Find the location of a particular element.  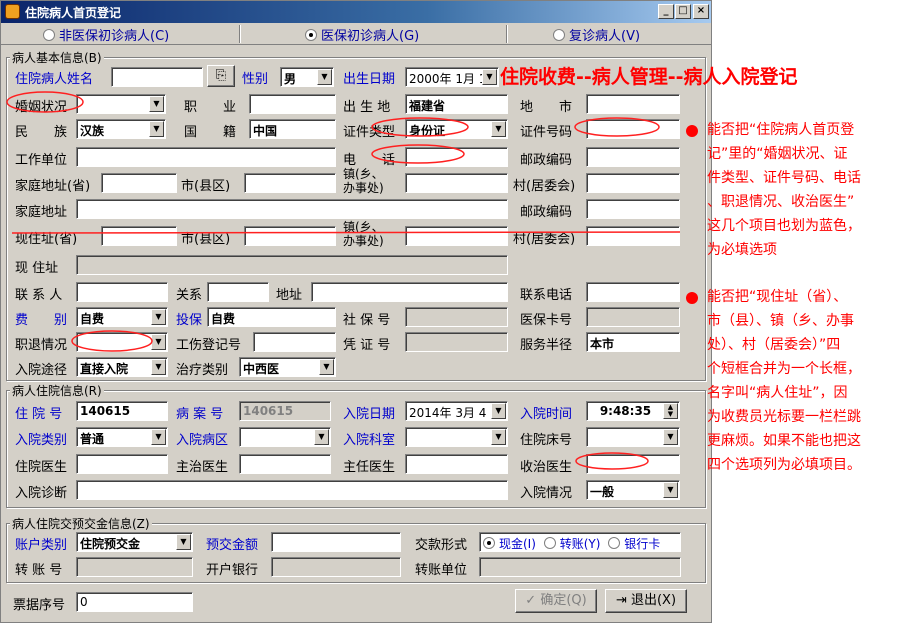

radius-input: 本市 is located at coordinates (633, 342).